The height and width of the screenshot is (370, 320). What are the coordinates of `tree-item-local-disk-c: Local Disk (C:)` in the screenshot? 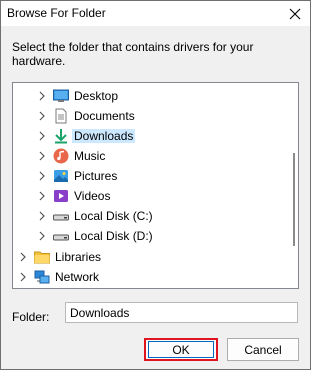 It's located at (147, 216).